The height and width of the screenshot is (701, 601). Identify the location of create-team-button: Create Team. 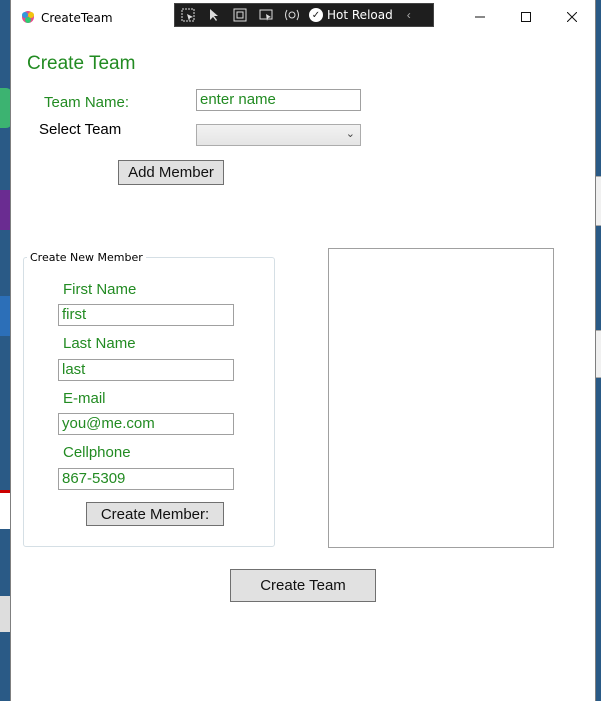
(303, 585).